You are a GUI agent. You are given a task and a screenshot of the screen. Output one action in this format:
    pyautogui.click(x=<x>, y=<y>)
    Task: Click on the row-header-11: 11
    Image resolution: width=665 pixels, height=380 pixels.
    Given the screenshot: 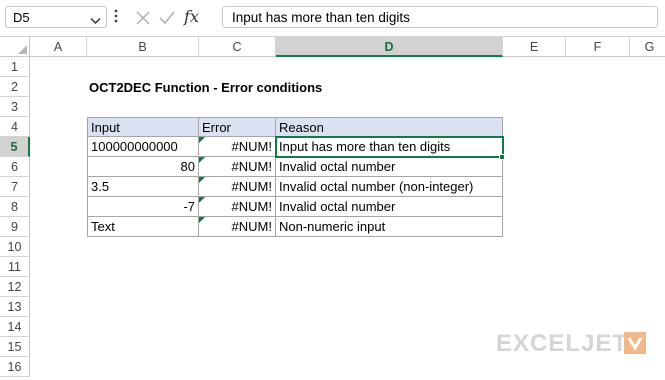 What is the action you would take?
    pyautogui.click(x=15, y=267)
    